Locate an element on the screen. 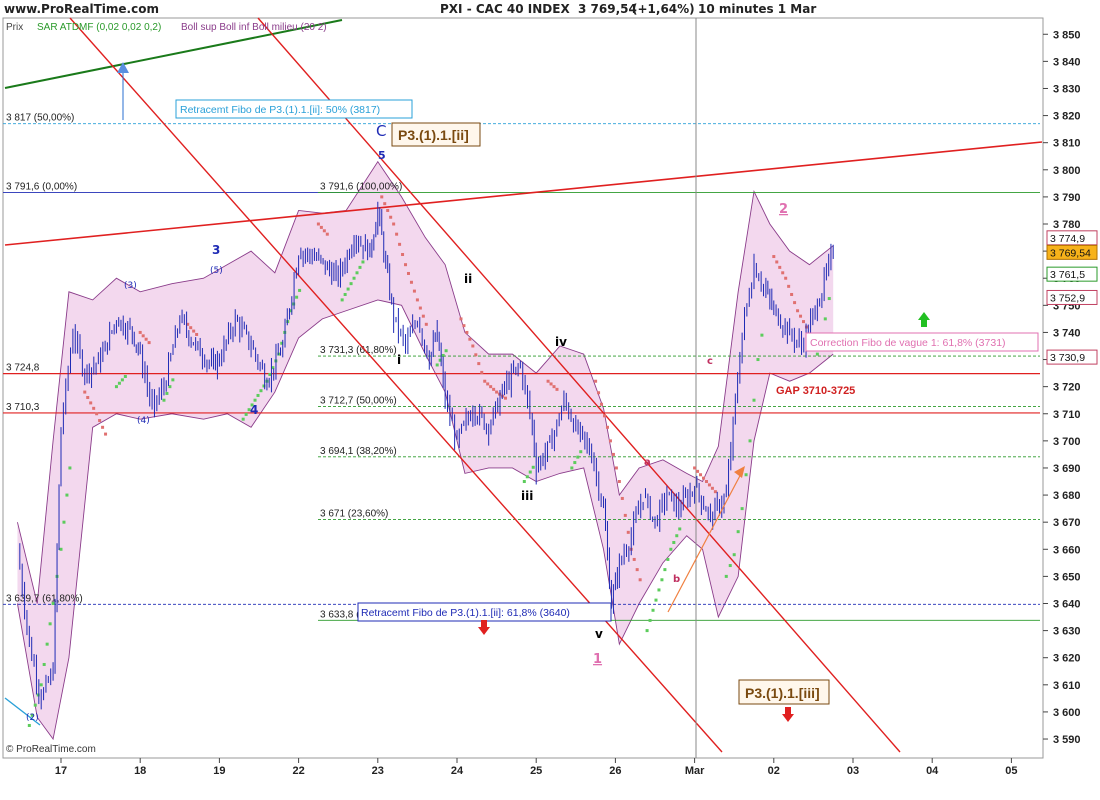  price-box-label: 3 769,54 is located at coordinates (1070, 253).